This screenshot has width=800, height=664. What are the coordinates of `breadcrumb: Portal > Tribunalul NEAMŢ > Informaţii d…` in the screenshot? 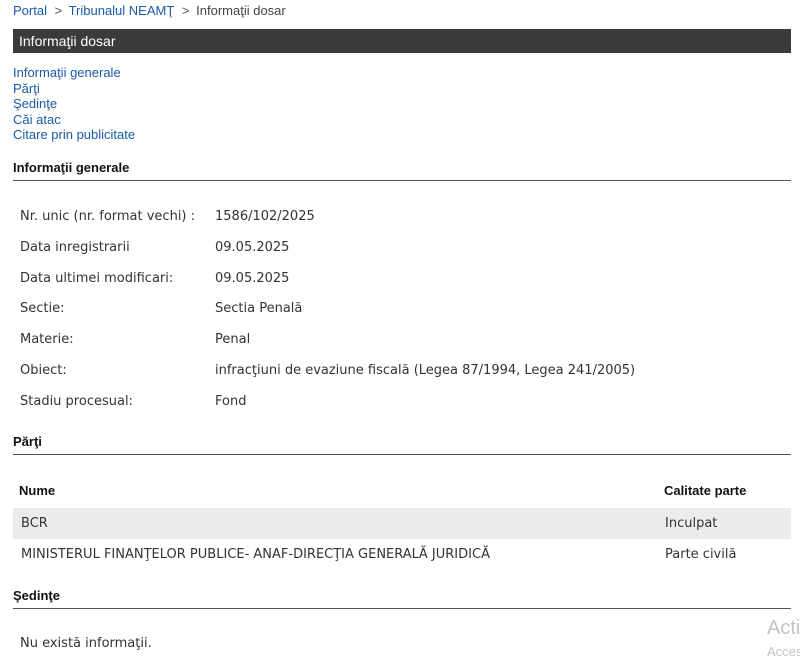 It's located at (149, 10).